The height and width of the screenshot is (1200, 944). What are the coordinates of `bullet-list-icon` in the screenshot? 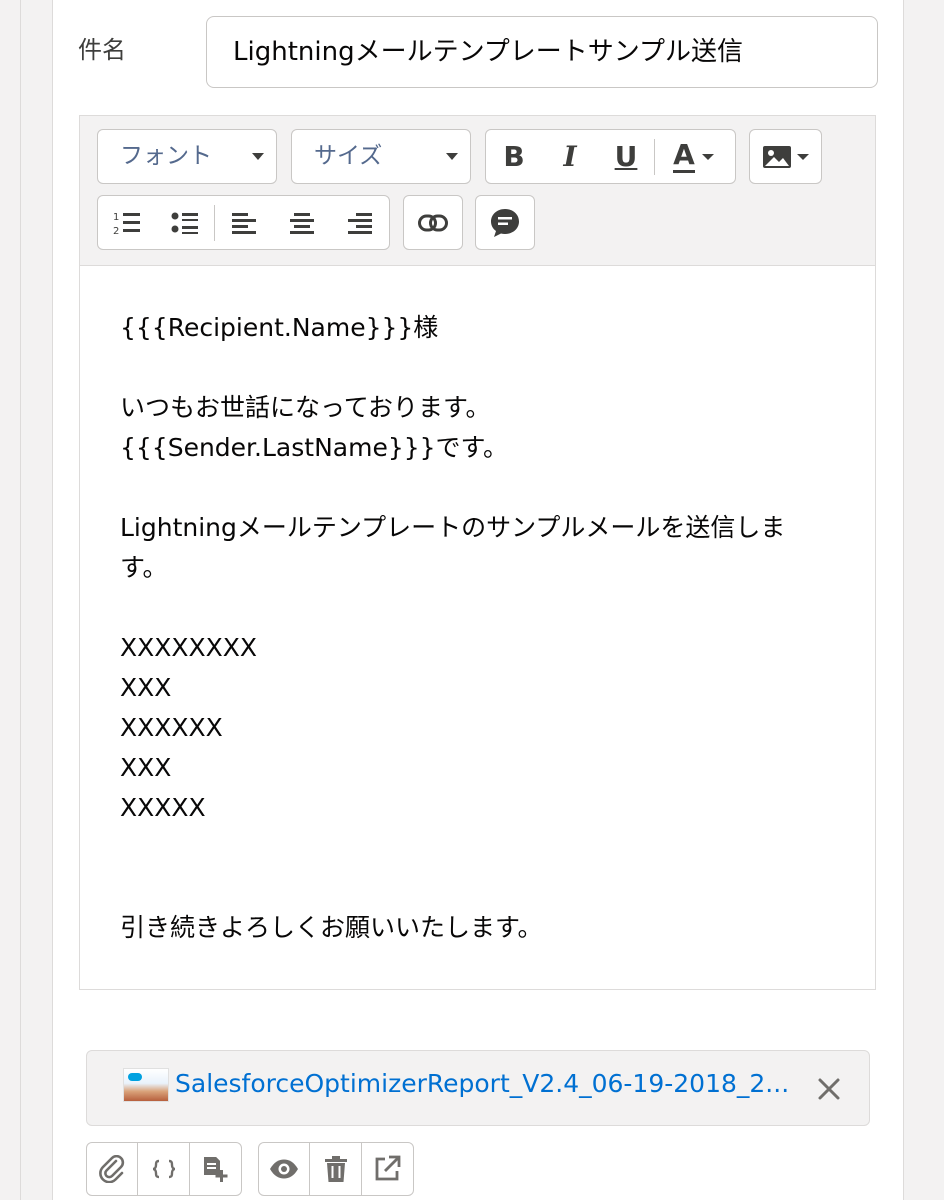 It's located at (184, 223).